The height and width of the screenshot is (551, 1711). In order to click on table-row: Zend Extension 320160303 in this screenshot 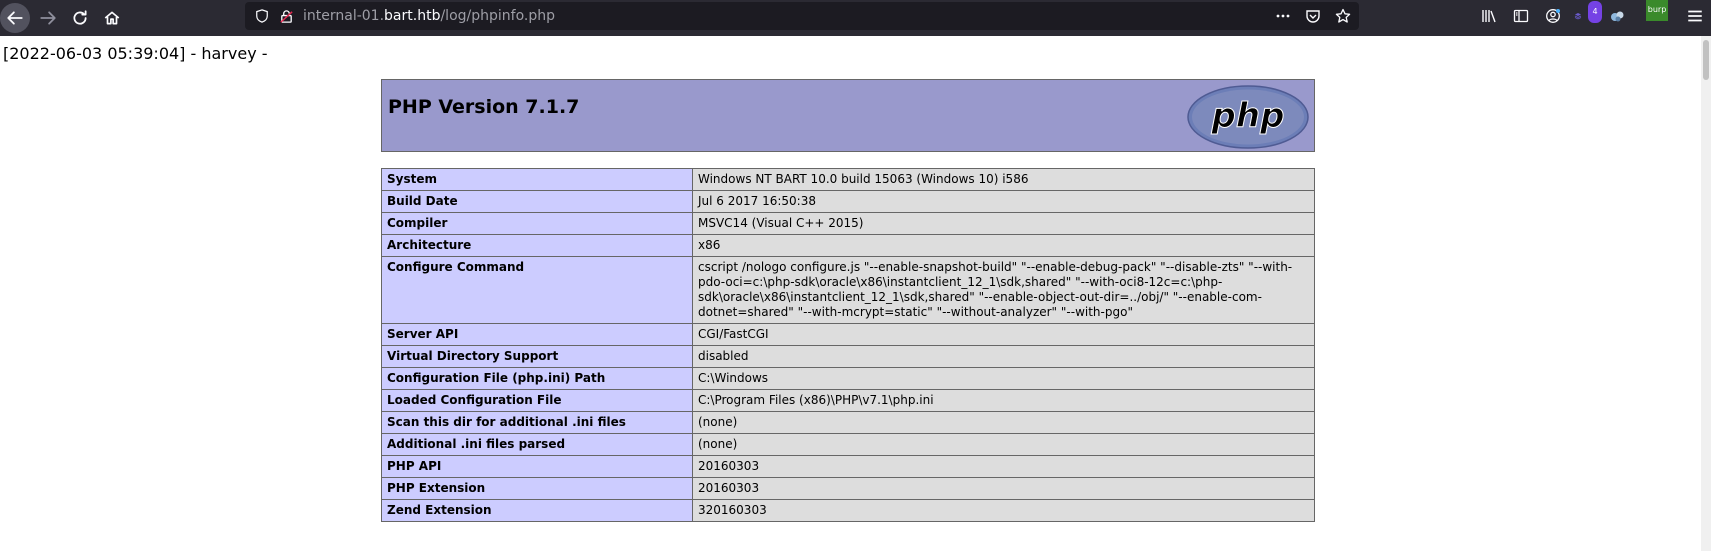, I will do `click(848, 510)`.